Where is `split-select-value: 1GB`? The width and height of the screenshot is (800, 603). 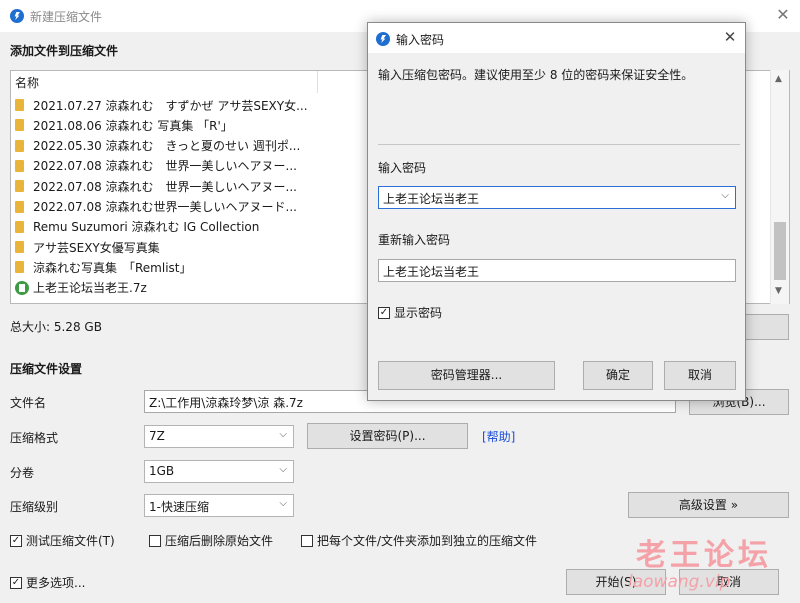
split-select-value: 1GB is located at coordinates (162, 471).